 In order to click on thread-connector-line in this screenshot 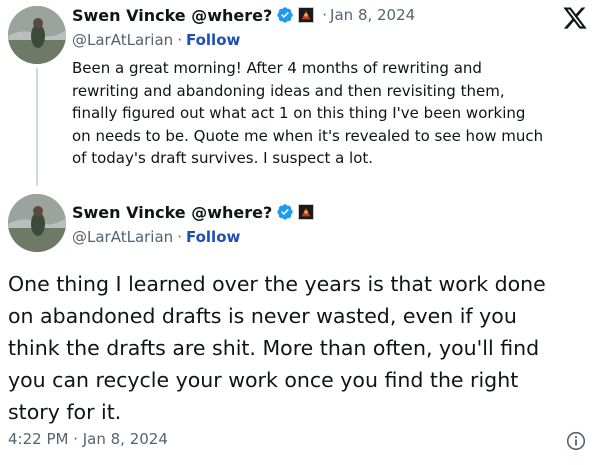, I will do `click(37, 127)`.